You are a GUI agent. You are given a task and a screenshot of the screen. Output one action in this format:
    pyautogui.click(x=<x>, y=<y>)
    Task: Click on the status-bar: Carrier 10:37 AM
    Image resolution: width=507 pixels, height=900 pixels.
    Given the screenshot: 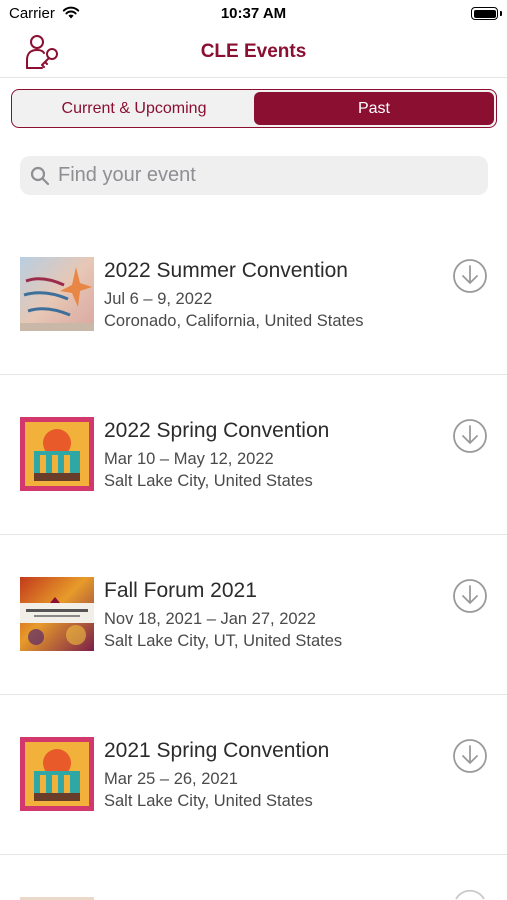 What is the action you would take?
    pyautogui.click(x=253, y=14)
    